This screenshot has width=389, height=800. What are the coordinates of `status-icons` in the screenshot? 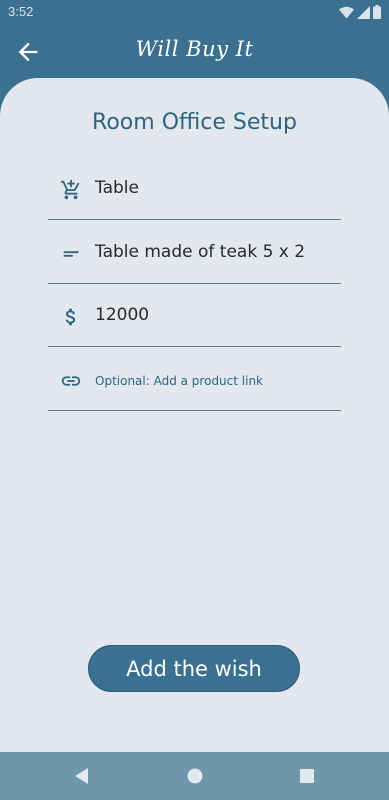 It's located at (360, 12).